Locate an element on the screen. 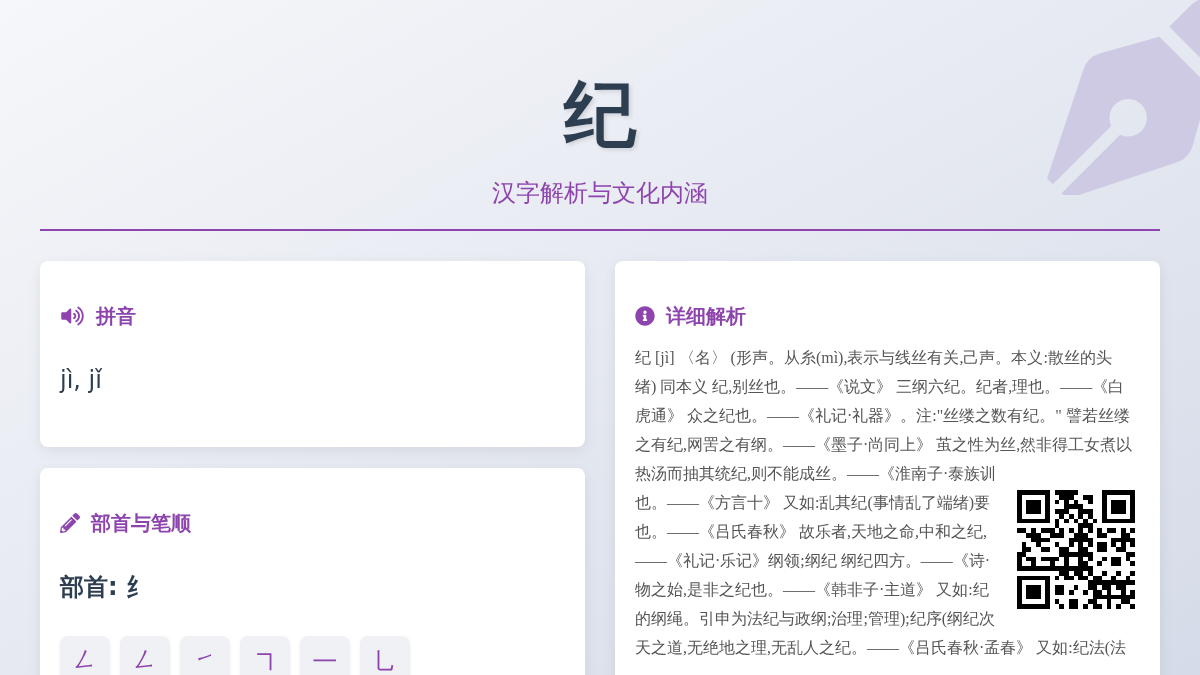  qr-code-icon is located at coordinates (1076, 549).